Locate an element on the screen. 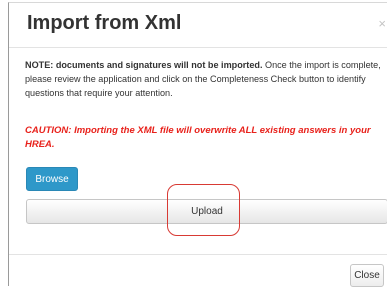 The height and width of the screenshot is (288, 387). upload-button: Upload is located at coordinates (206, 211).